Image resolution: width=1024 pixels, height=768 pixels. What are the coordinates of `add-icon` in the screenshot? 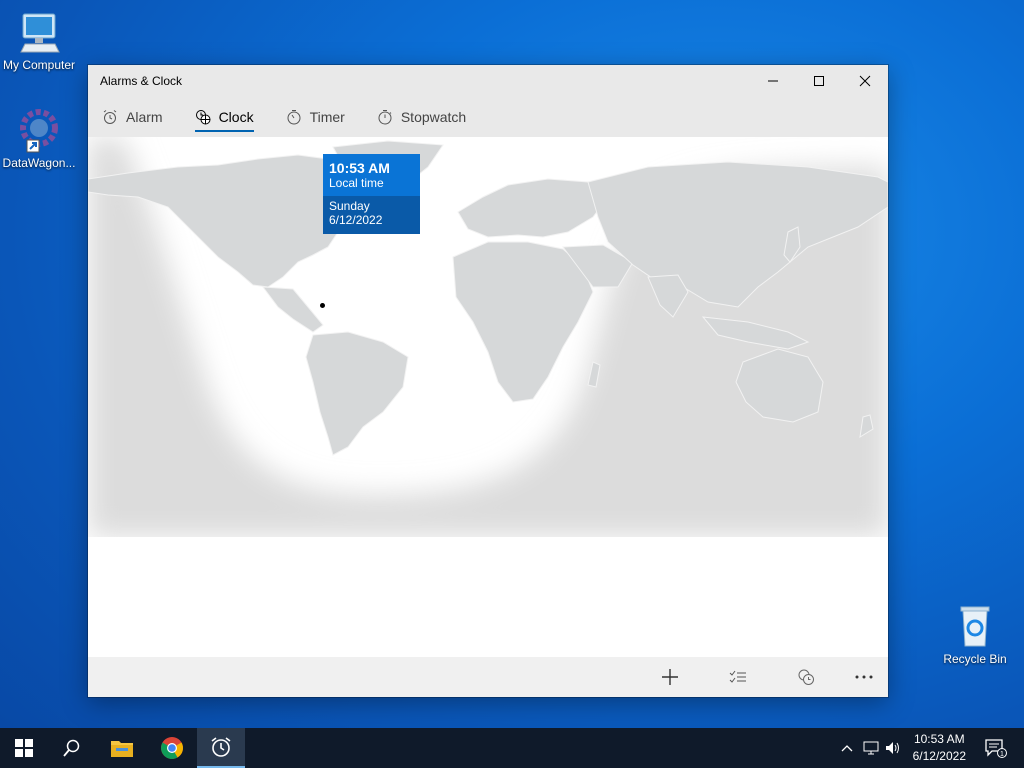 It's located at (670, 677).